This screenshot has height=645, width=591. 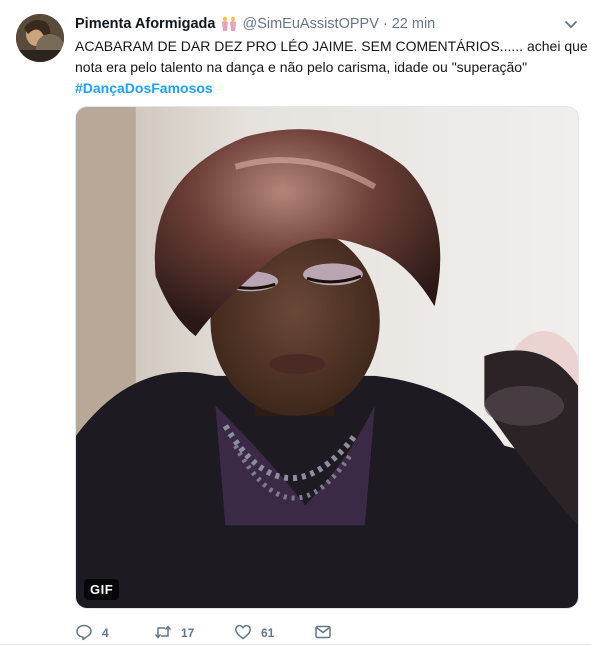 I want to click on heart-icon, so click(x=243, y=633).